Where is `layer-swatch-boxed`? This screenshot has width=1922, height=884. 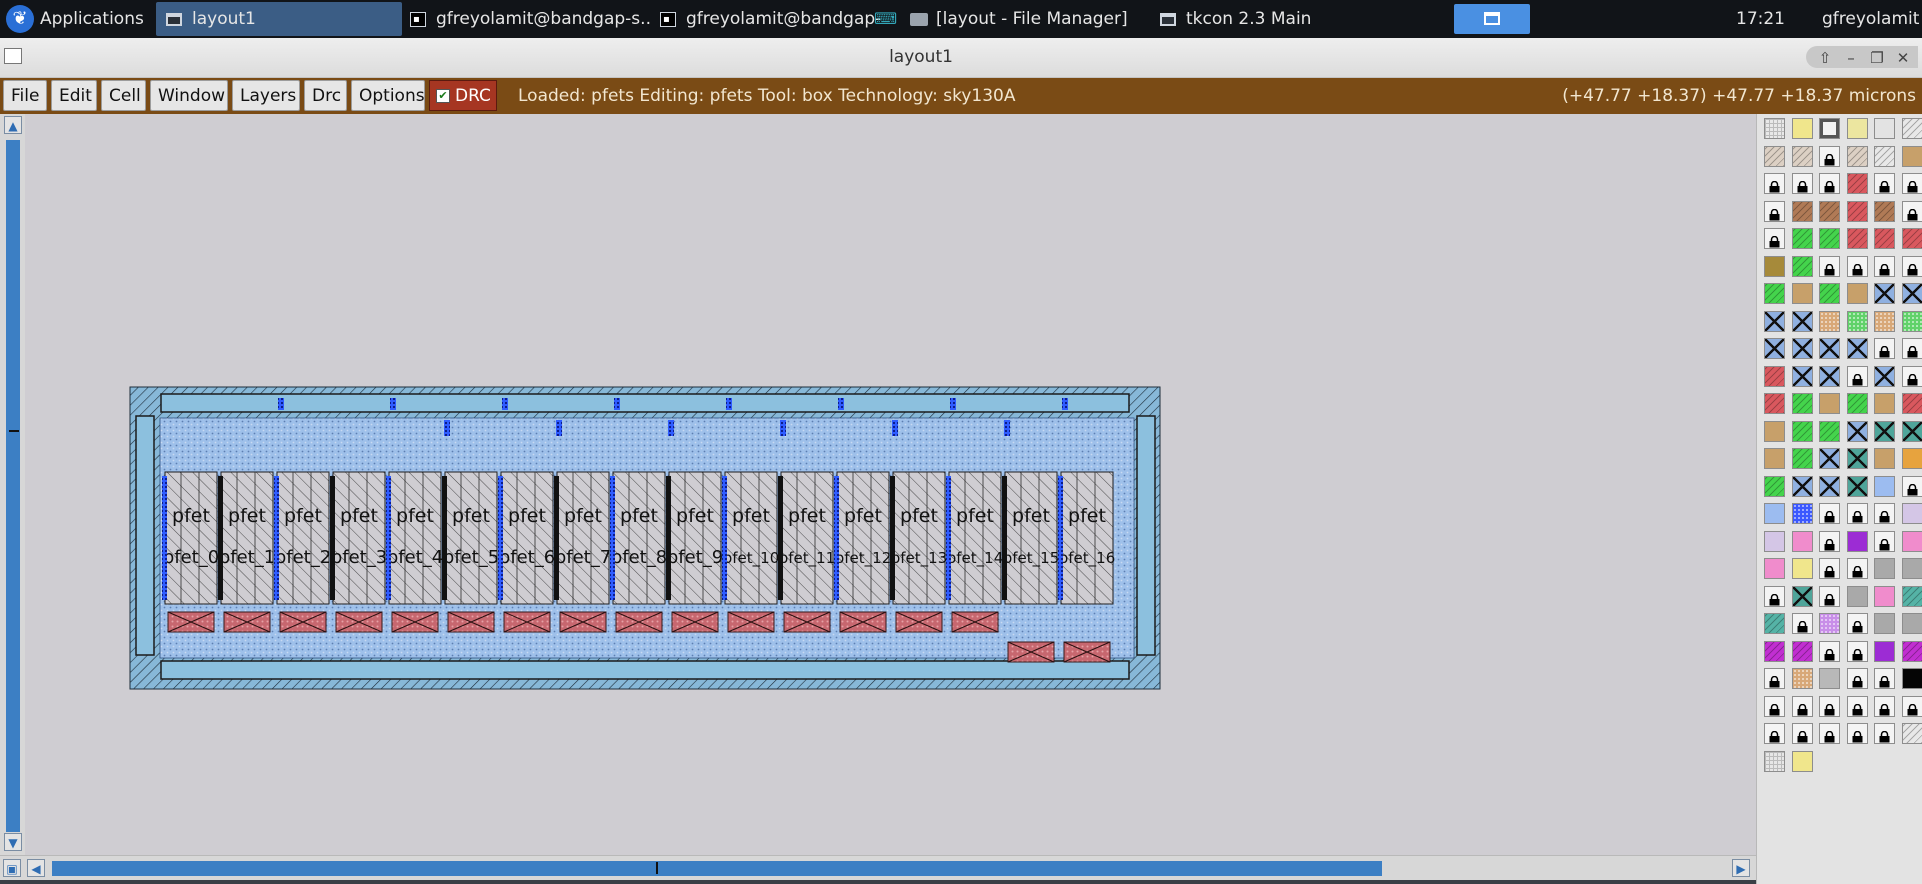
layer-swatch-boxed is located at coordinates (1829, 128).